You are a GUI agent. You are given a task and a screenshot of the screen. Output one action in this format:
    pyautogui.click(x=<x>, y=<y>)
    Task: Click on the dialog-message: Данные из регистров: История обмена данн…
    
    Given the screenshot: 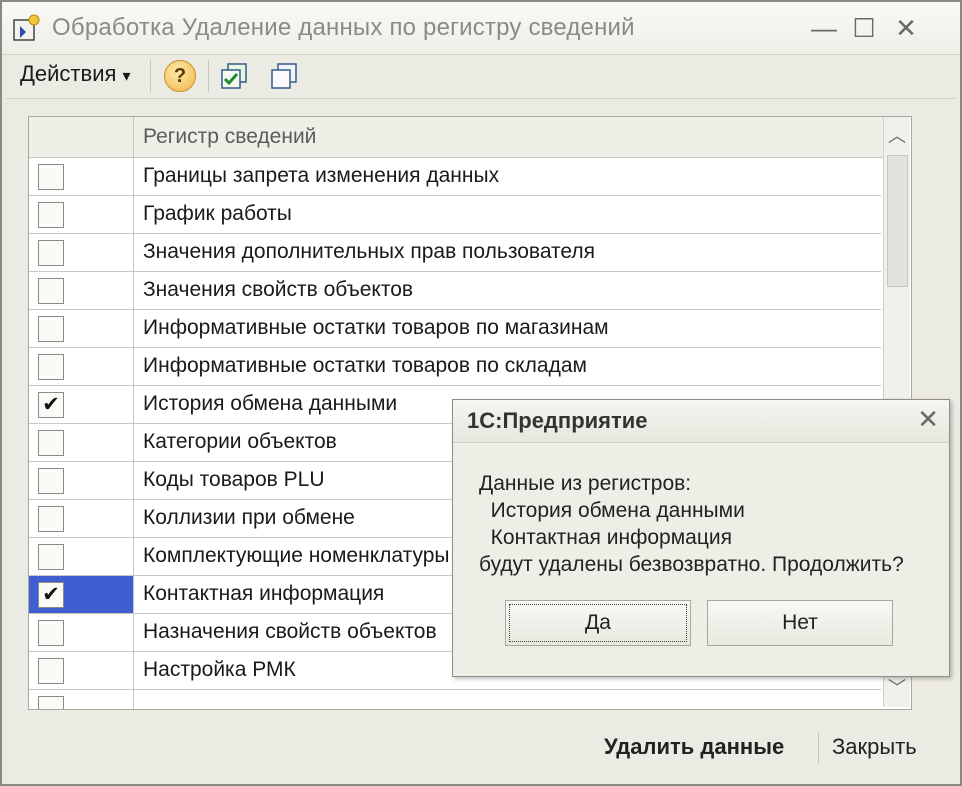 What is the action you would take?
    pyautogui.click(x=691, y=524)
    